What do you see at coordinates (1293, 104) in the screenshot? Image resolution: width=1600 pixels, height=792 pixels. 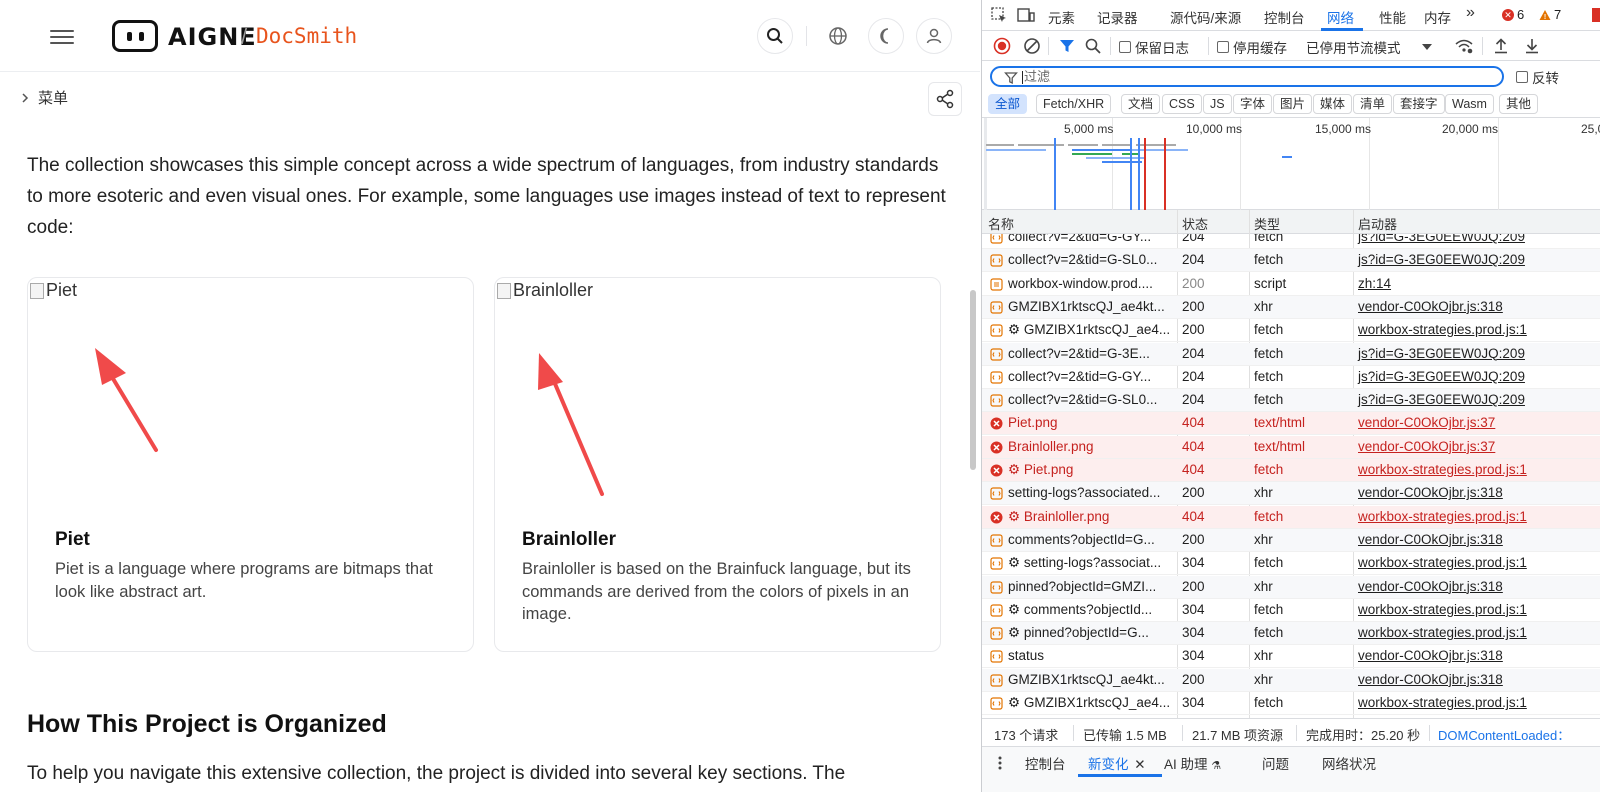 I see `type-filter-img: 图片` at bounding box center [1293, 104].